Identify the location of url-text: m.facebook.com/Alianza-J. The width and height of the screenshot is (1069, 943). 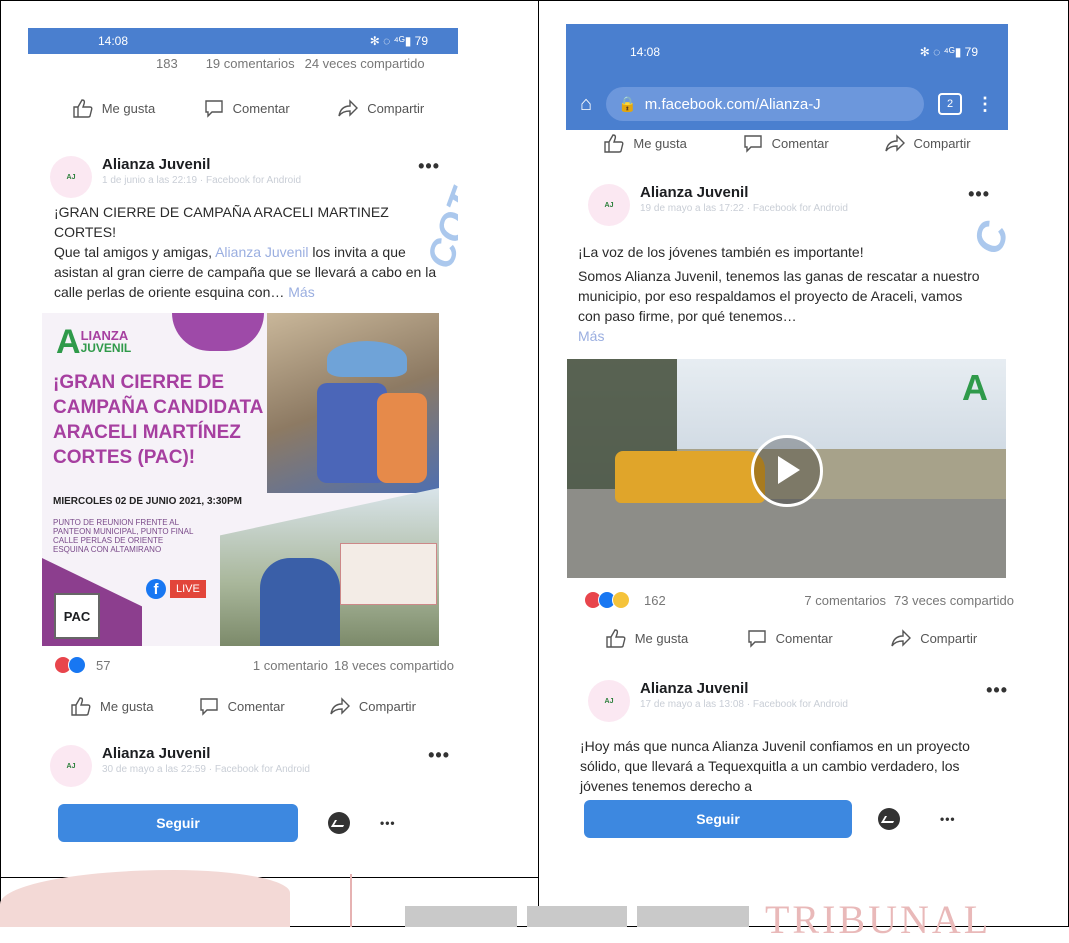
(732, 104).